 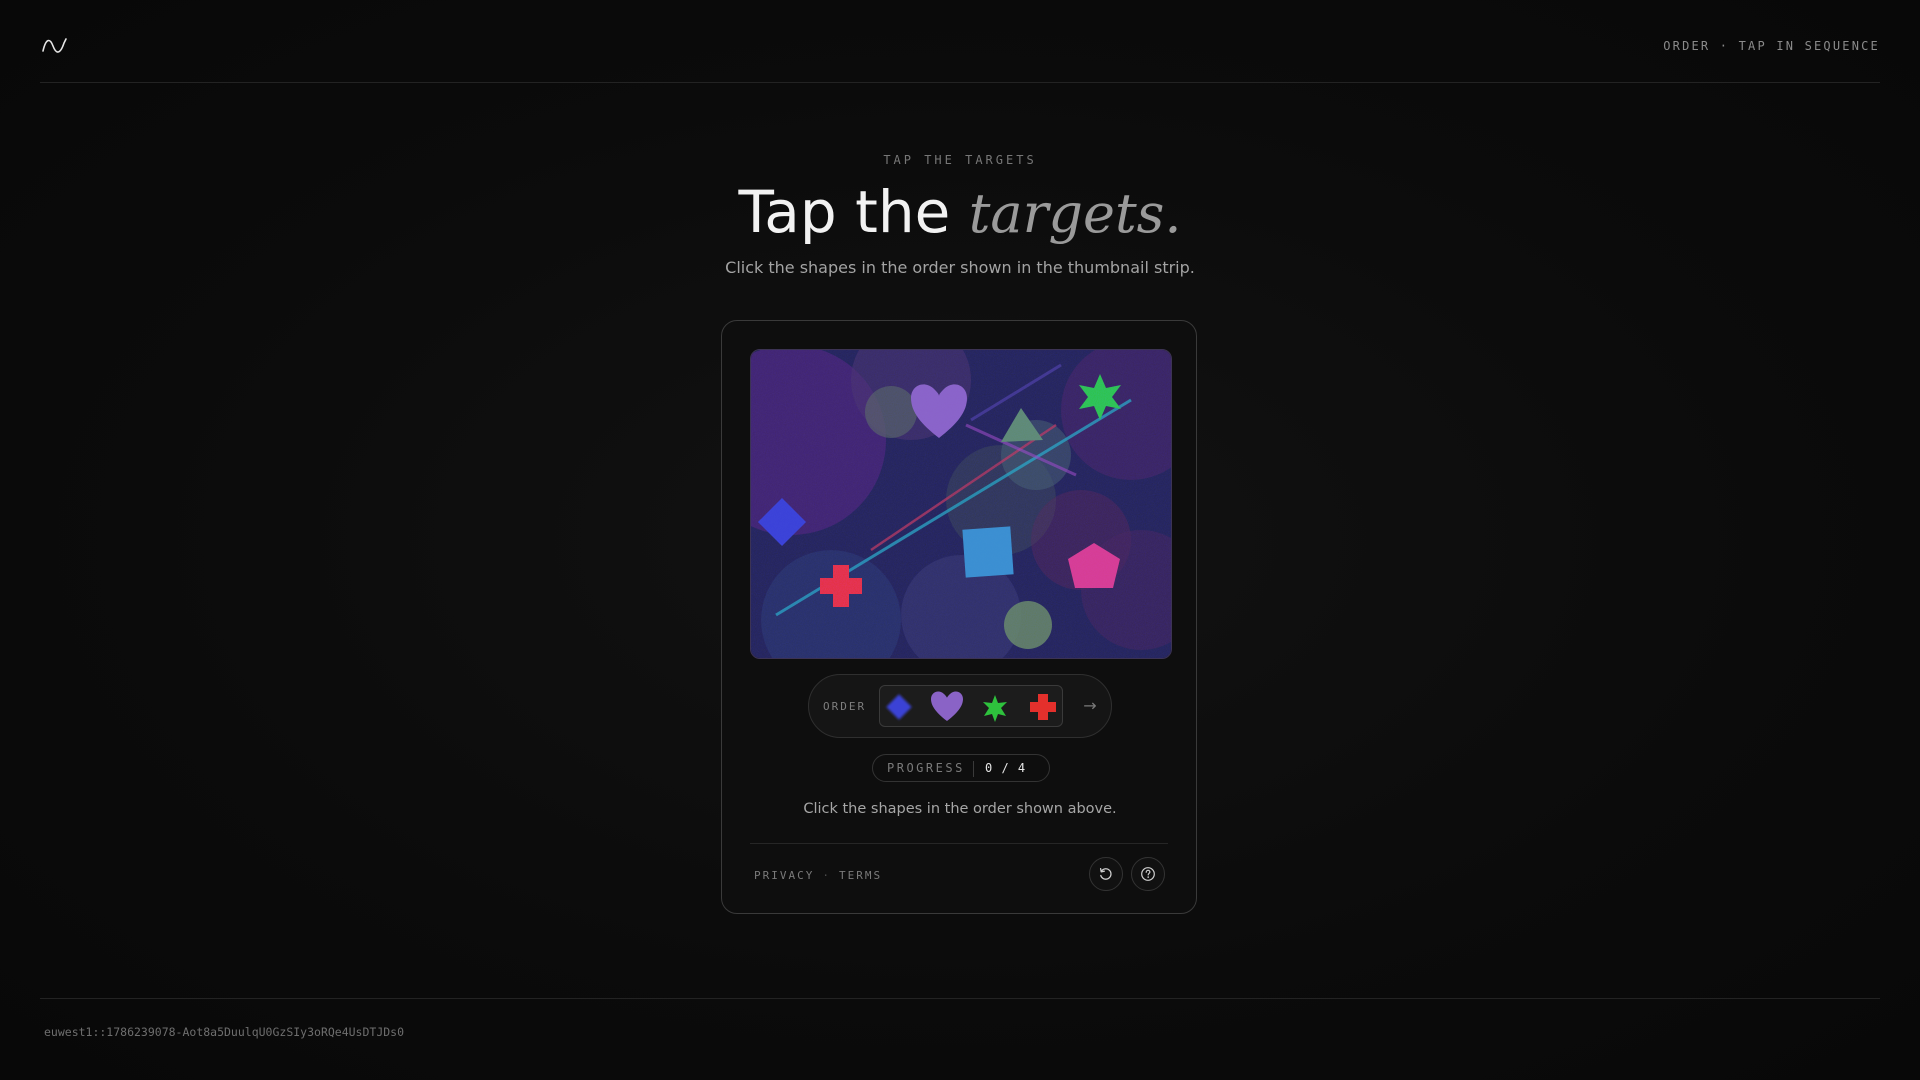 I want to click on thumb-green-star-icon, so click(x=995, y=708).